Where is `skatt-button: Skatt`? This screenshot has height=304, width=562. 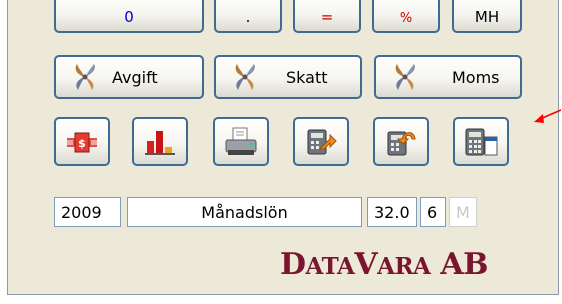
skatt-button: Skatt is located at coordinates (288, 77).